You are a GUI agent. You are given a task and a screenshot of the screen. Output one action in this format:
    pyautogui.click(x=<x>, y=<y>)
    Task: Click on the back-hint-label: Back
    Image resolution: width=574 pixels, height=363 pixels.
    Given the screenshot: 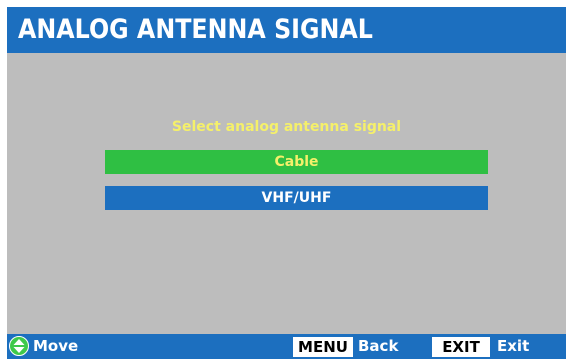 What is the action you would take?
    pyautogui.click(x=378, y=346)
    